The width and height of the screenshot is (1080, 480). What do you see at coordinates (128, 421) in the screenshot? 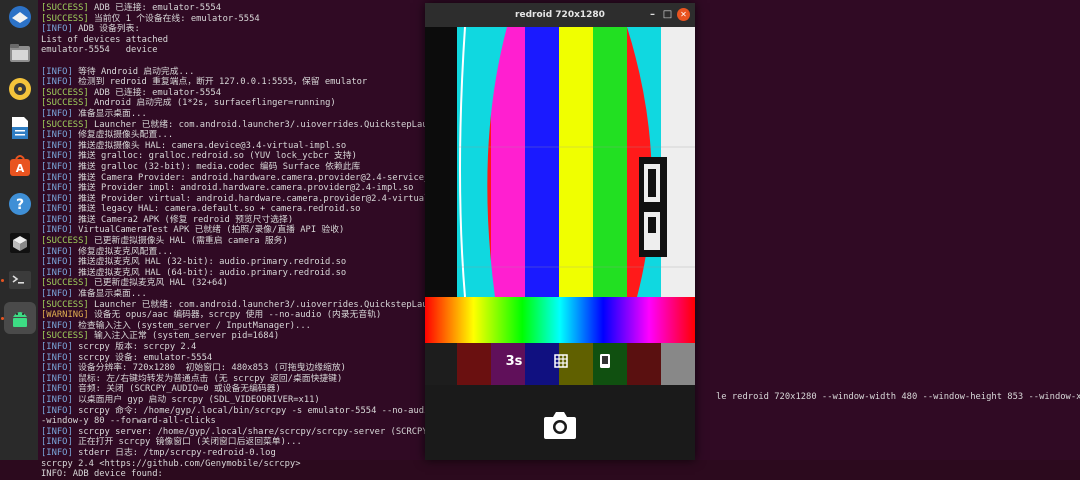
I see `log-message: -window-y 80 --forward-all-clicks` at bounding box center [128, 421].